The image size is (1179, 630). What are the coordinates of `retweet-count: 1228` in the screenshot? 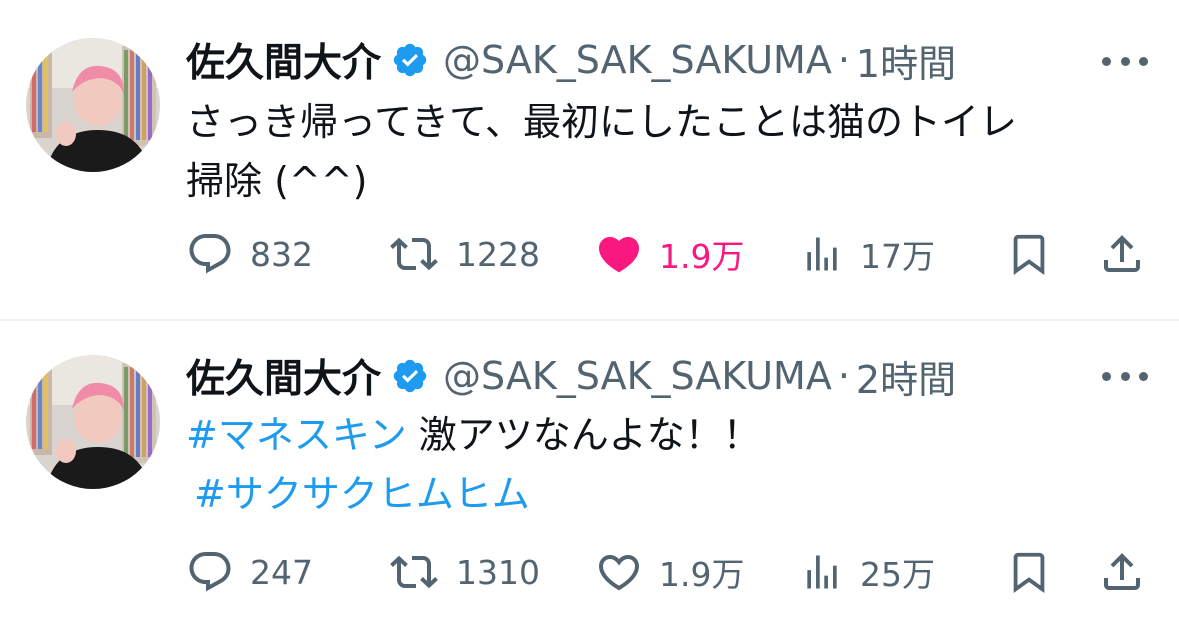 It's located at (498, 254).